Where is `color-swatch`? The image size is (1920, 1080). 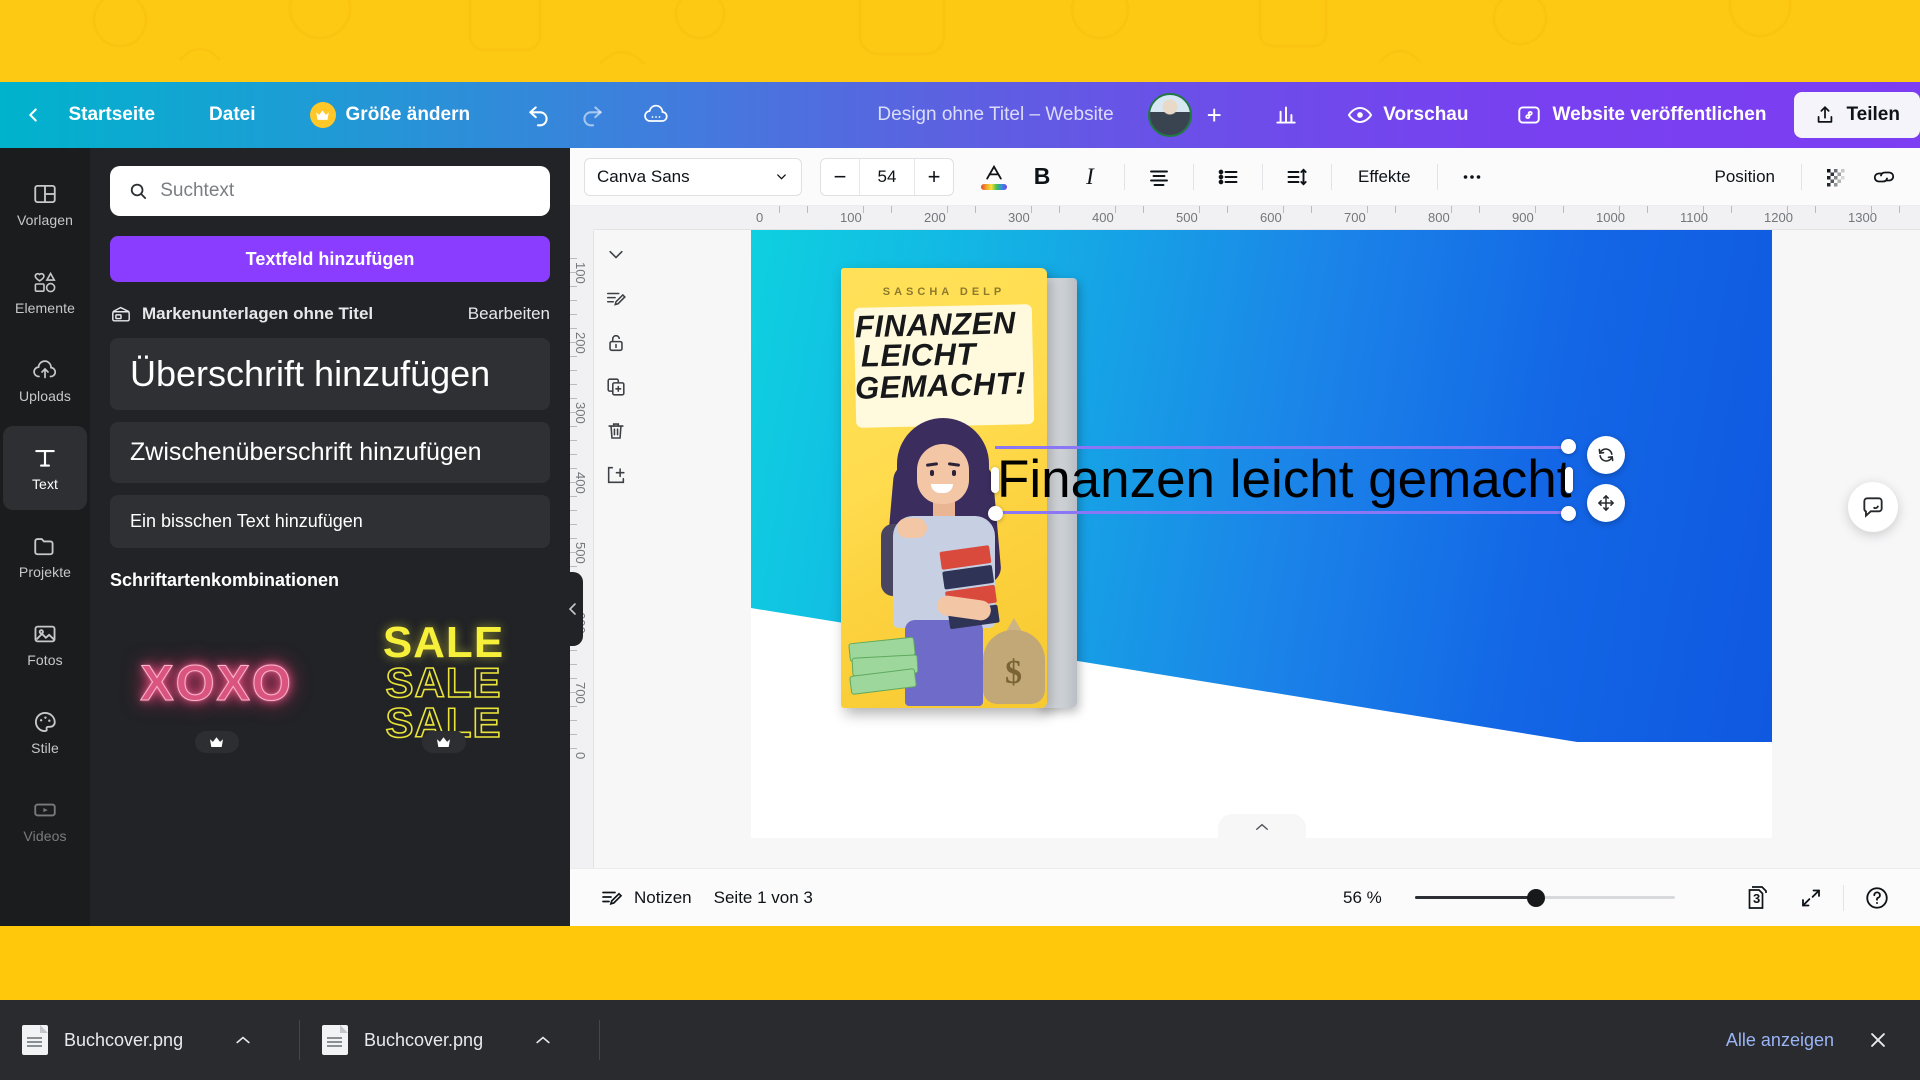 color-swatch is located at coordinates (994, 186).